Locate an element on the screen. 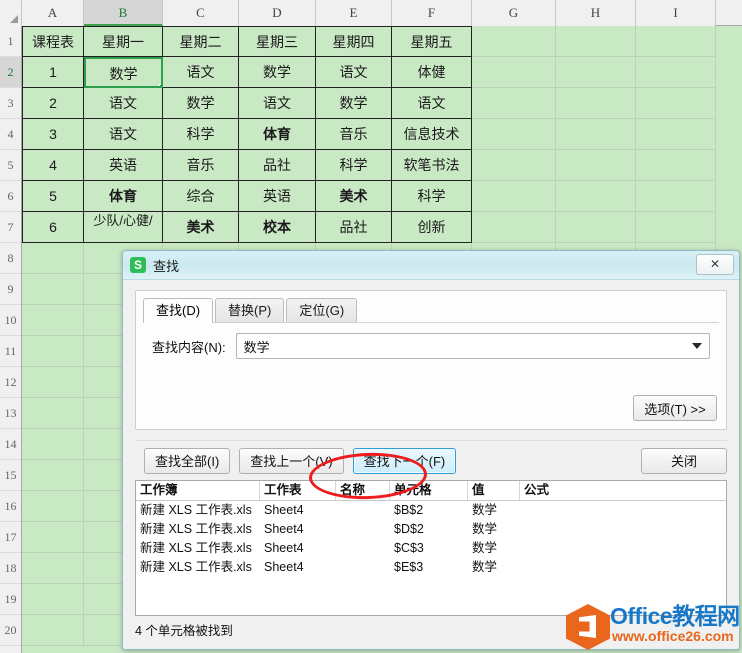 The width and height of the screenshot is (742, 653). row-header-4: 4 is located at coordinates (10, 134).